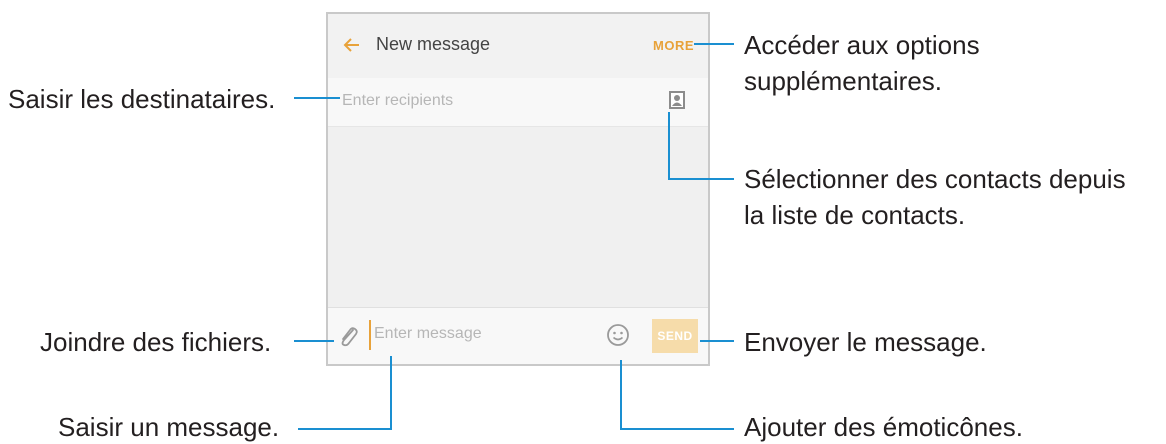  What do you see at coordinates (621, 395) in the screenshot?
I see `leader-line-emoji-v` at bounding box center [621, 395].